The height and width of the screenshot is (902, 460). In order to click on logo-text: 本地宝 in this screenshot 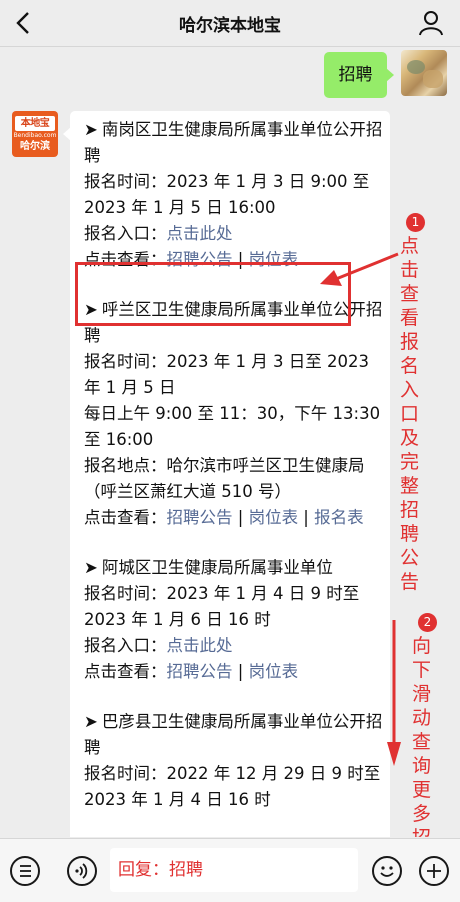, I will do `click(35, 123)`.